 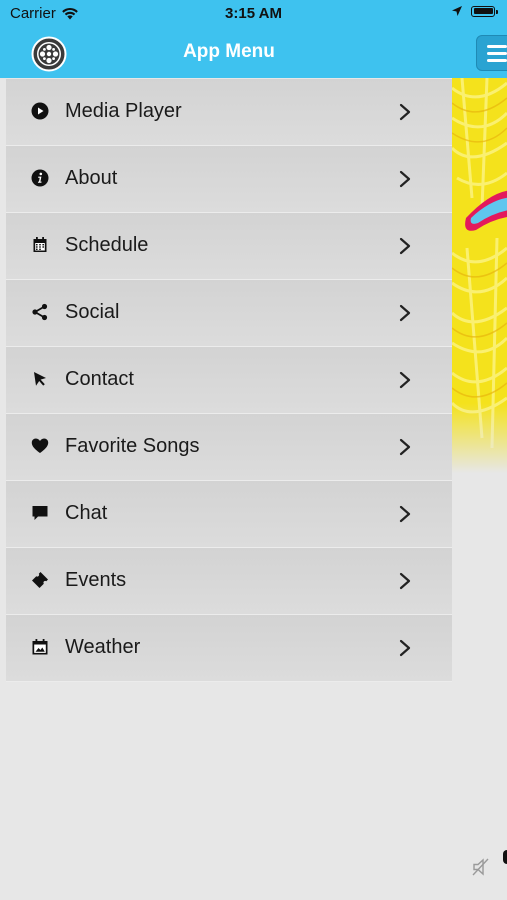 What do you see at coordinates (92, 312) in the screenshot?
I see `menu-item-label: Social` at bounding box center [92, 312].